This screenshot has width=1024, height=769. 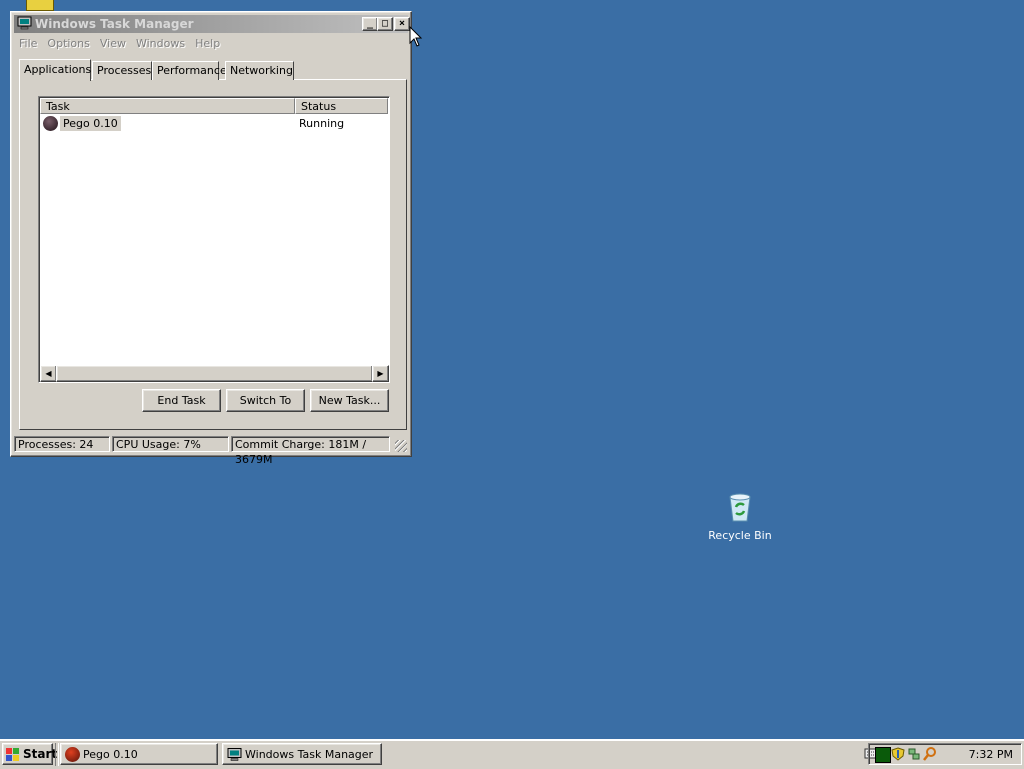 I want to click on column-header-task: Task, so click(x=167, y=106).